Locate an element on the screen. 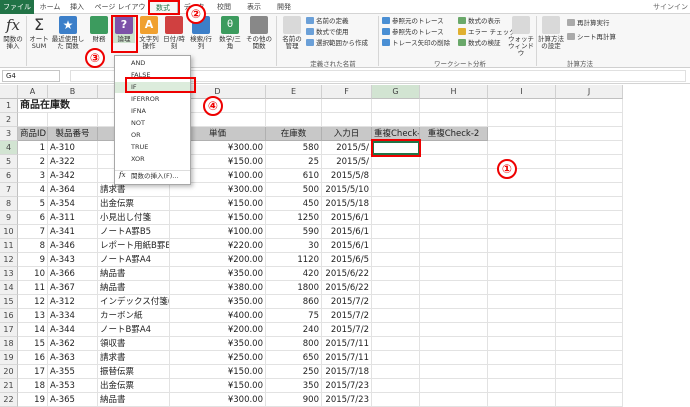 The width and height of the screenshot is (690, 407). table-cell: 4 is located at coordinates (33, 190).